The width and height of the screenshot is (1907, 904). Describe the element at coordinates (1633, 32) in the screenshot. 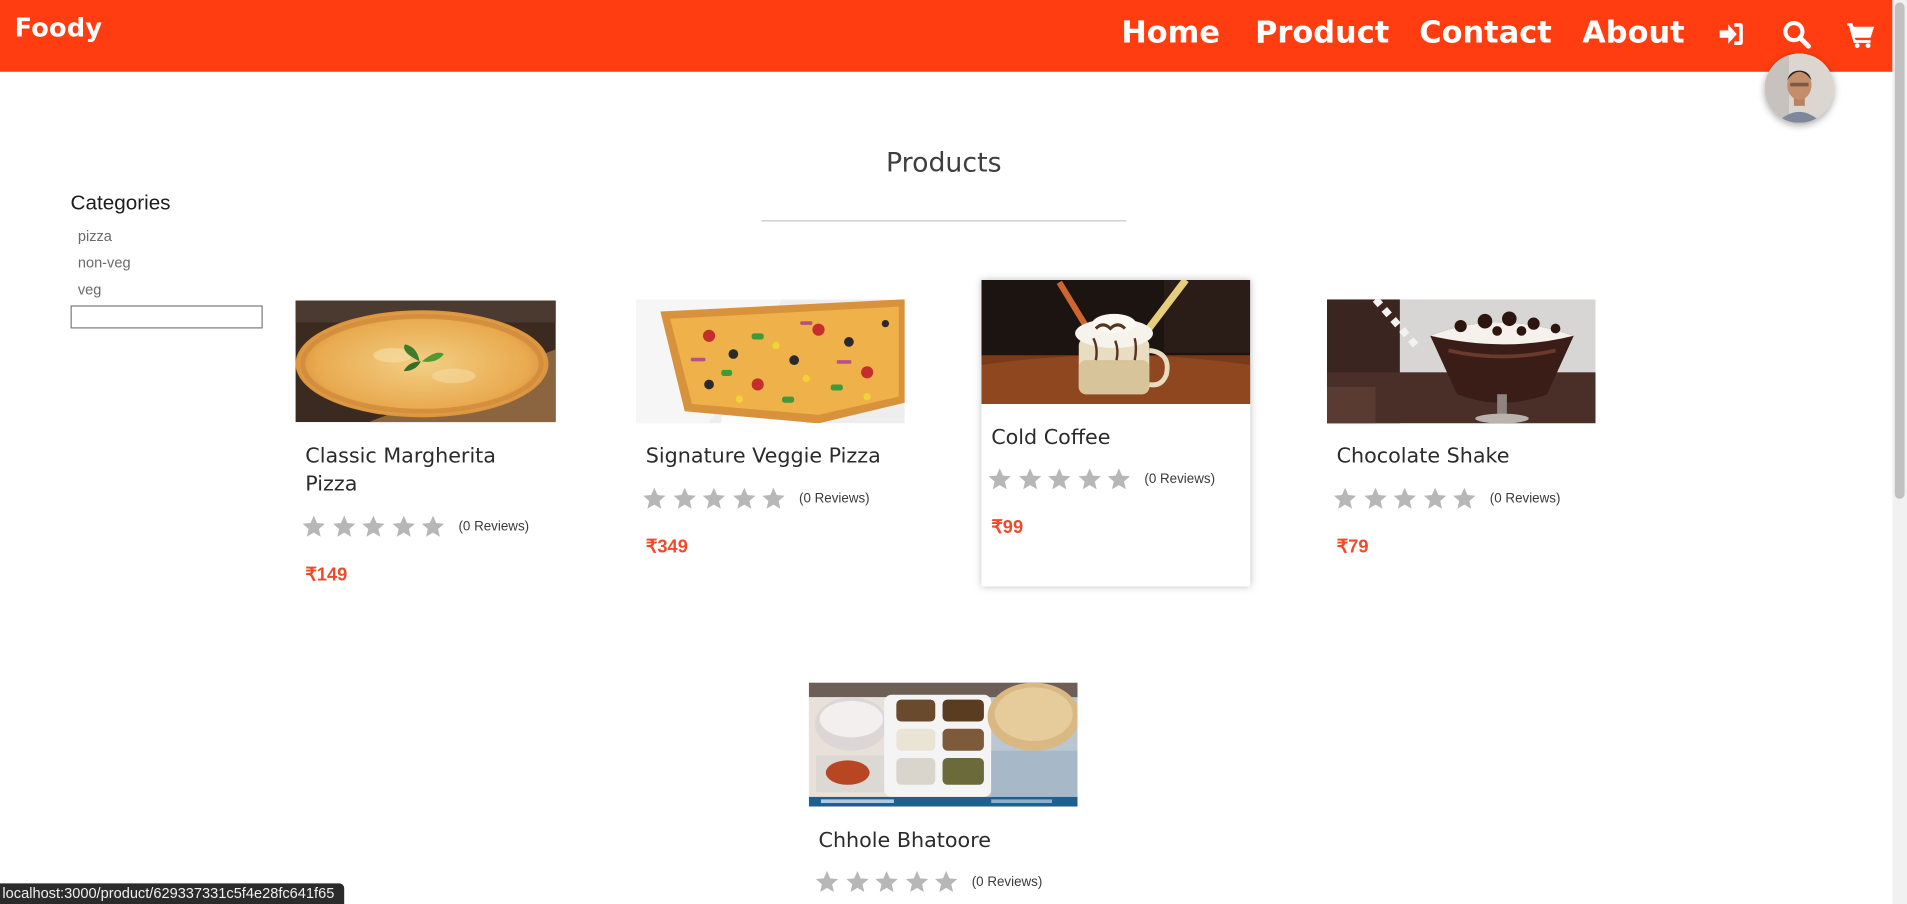

I see `nav-about-link: About` at that location.